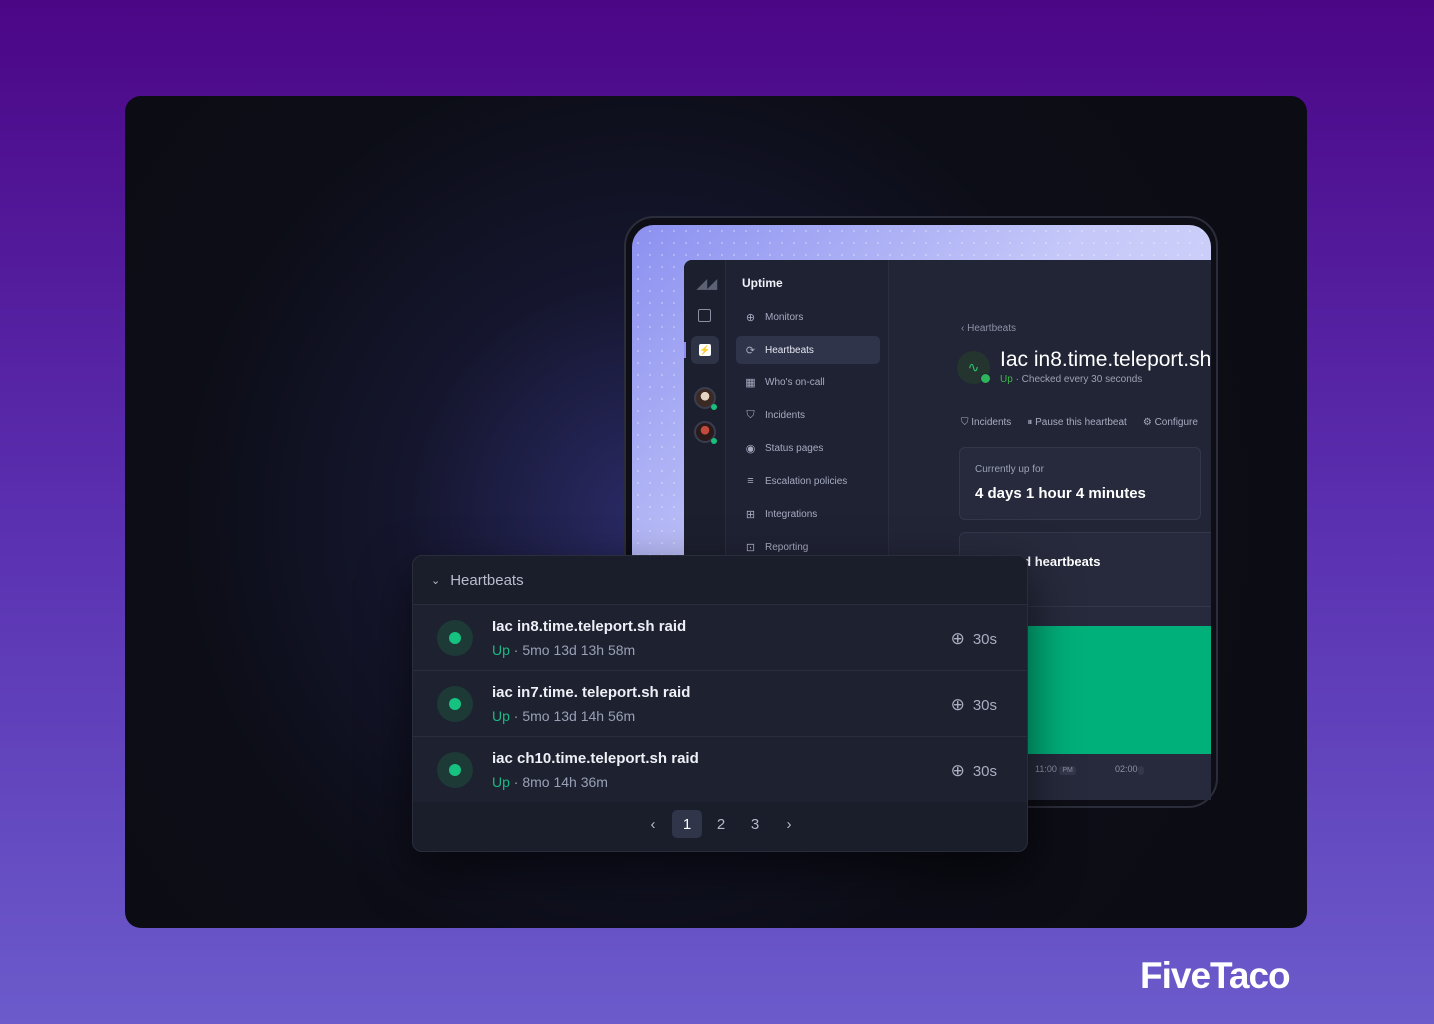  What do you see at coordinates (794, 448) in the screenshot?
I see `sidebar-item-label: Status pages` at bounding box center [794, 448].